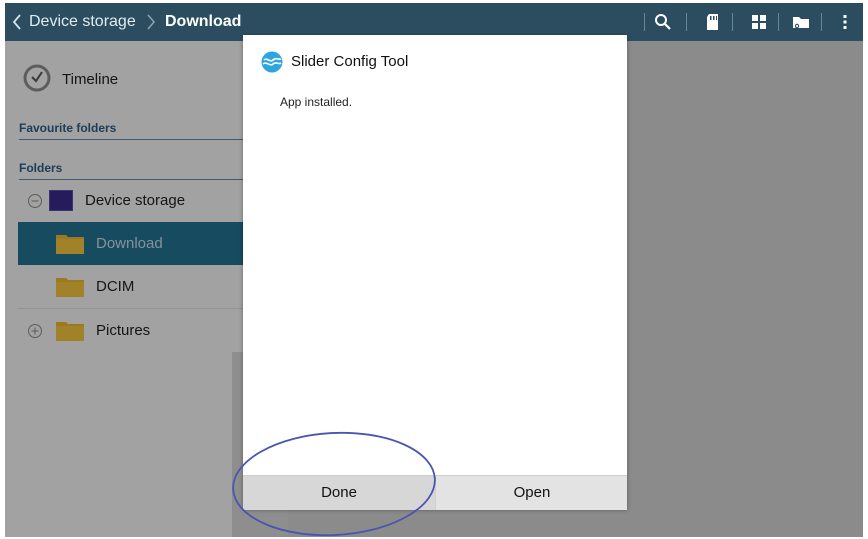 The height and width of the screenshot is (539, 868). I want to click on open-button: Open, so click(531, 493).